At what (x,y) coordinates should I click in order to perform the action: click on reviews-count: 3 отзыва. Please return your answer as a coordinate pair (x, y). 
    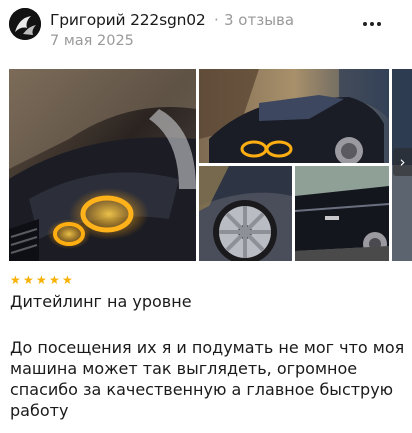
    Looking at the image, I should click on (259, 20).